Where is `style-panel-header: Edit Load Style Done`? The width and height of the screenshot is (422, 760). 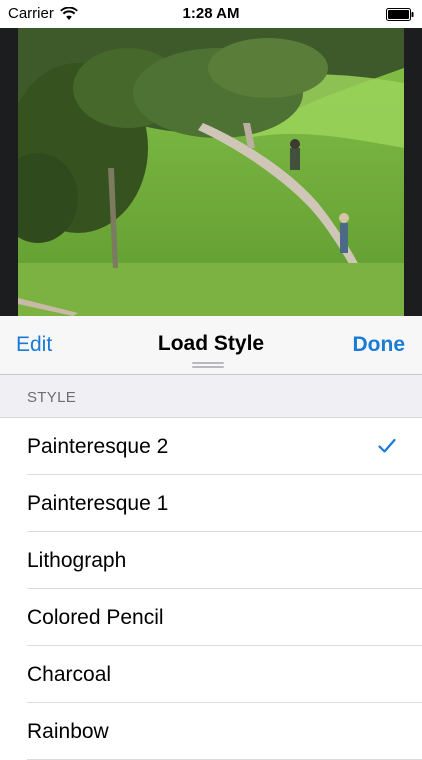 style-panel-header: Edit Load Style Done is located at coordinates (211, 345).